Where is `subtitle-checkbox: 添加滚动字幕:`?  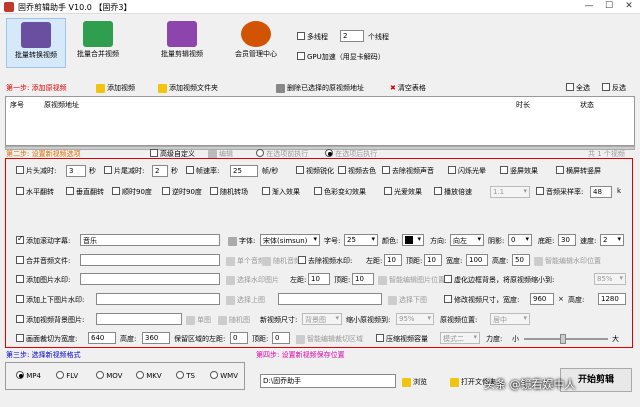
subtitle-checkbox: 添加滚动字幕: is located at coordinates (43, 240).